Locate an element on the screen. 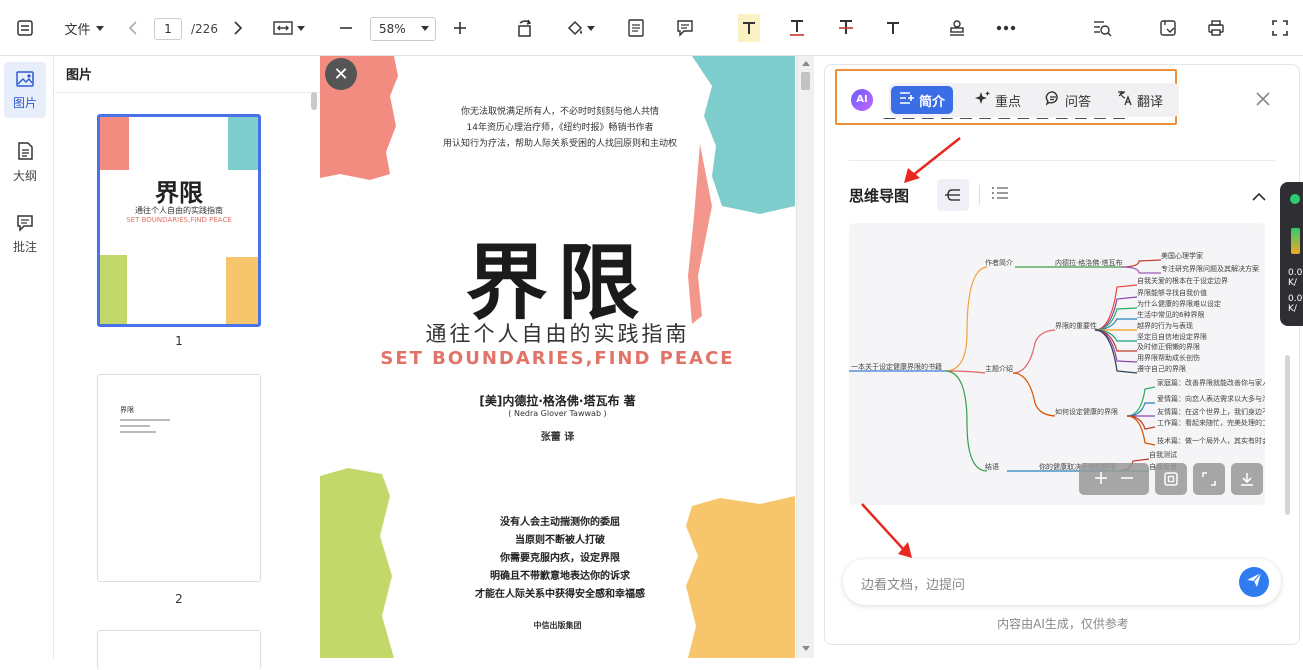 The image size is (1303, 670). page-thumbnail-2: 界限 is located at coordinates (179, 478).